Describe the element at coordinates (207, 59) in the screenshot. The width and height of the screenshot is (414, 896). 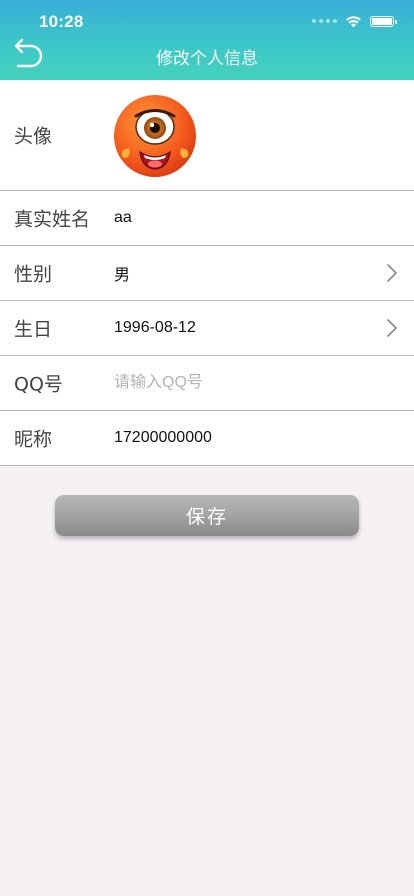
I see `page-title: 修改个人信息` at that location.